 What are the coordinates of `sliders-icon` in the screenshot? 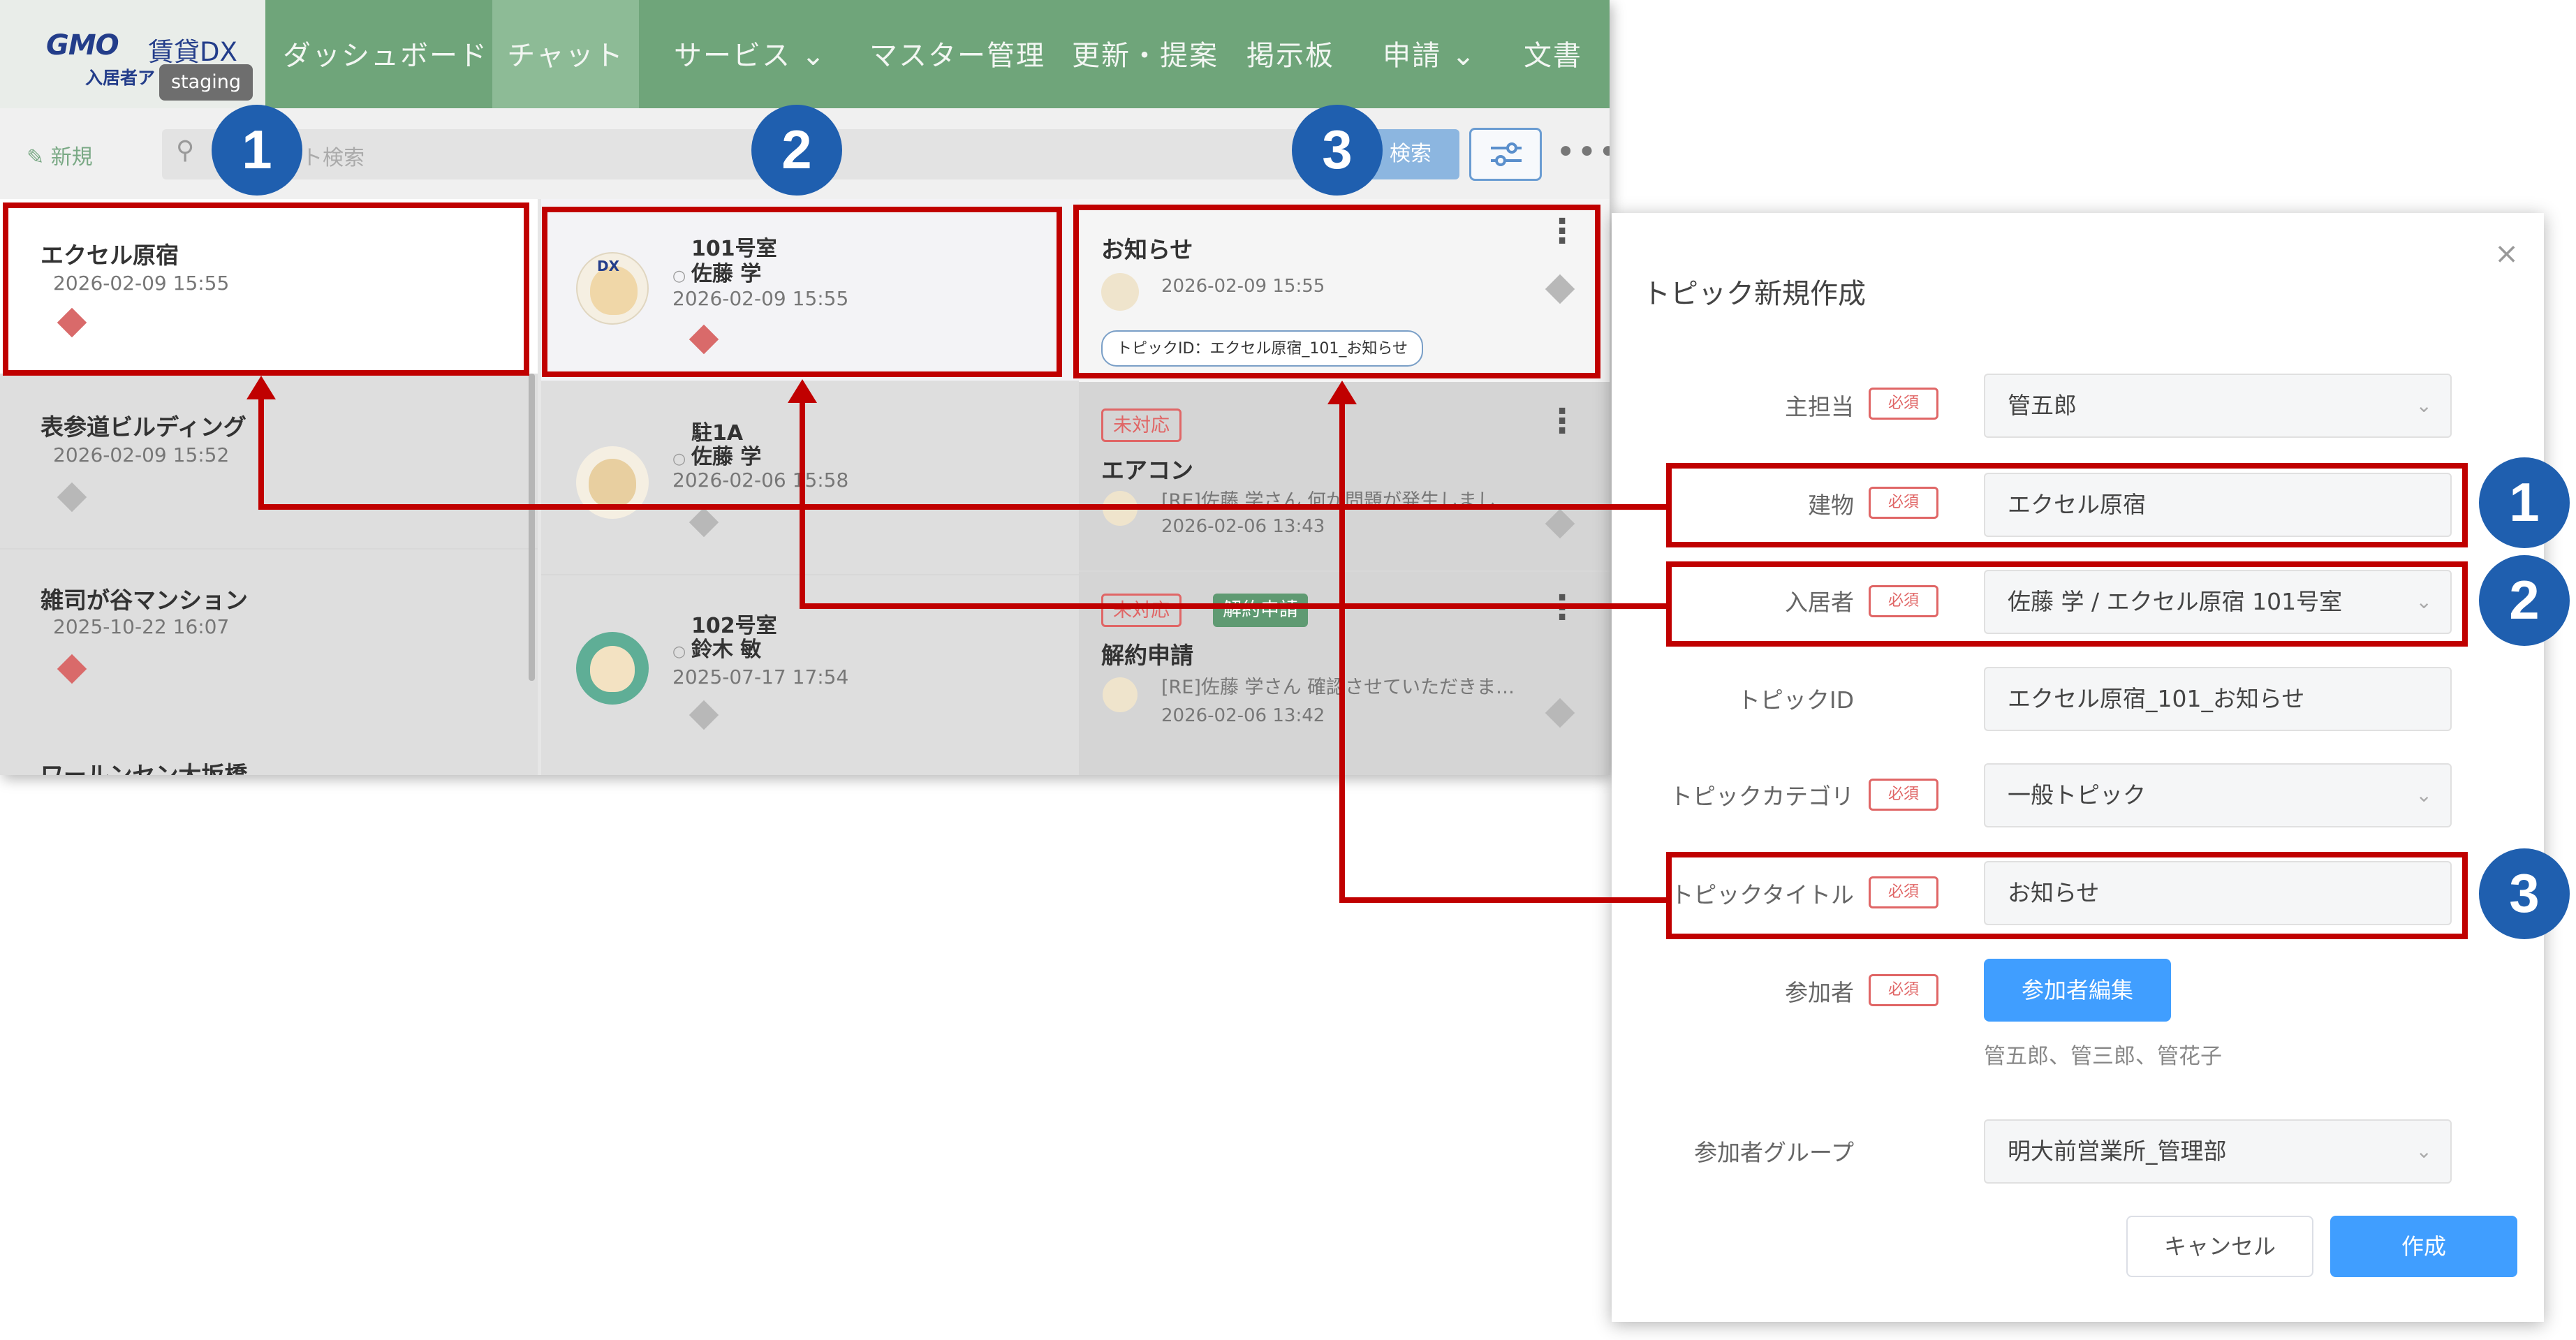 It's located at (1506, 154).